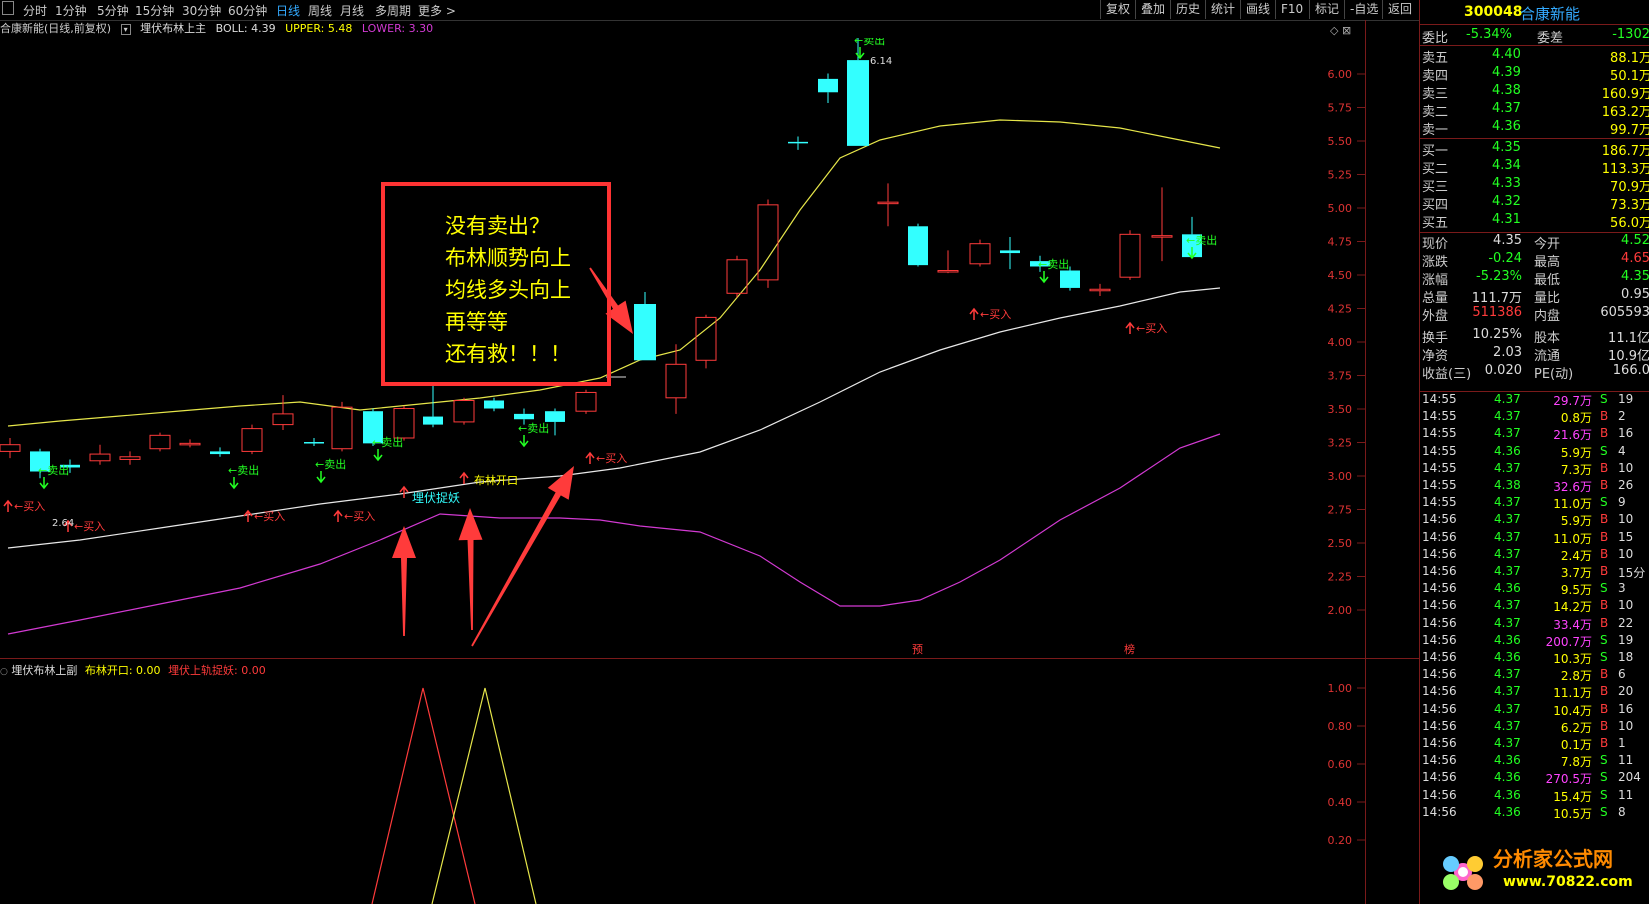 The height and width of the screenshot is (904, 1649). What do you see at coordinates (1635, 276) in the screenshot?
I see `stat-value: 4.35` at bounding box center [1635, 276].